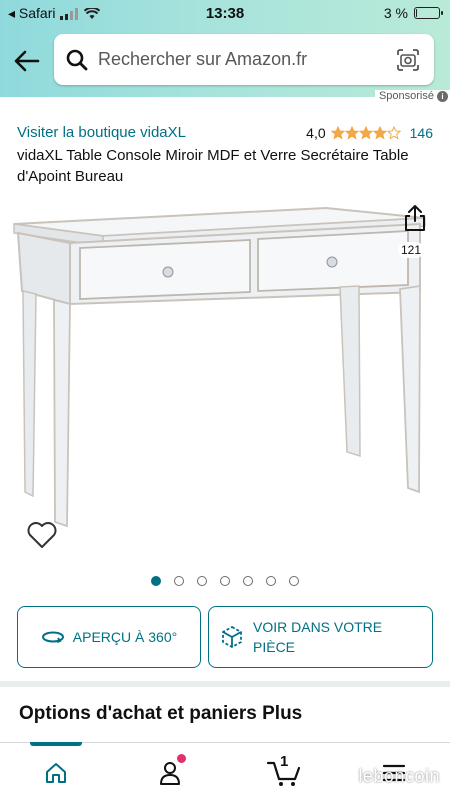 This screenshot has width=450, height=800. I want to click on back-arrow-icon, so click(27, 61).